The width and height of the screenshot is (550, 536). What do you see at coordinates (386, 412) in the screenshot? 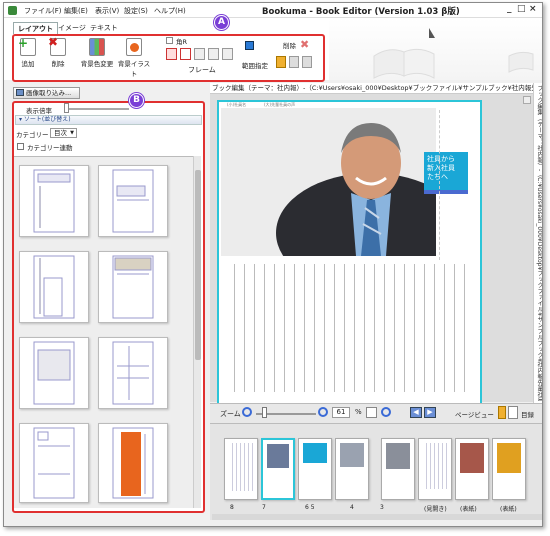
I see `zoom-reset-icon` at bounding box center [386, 412].